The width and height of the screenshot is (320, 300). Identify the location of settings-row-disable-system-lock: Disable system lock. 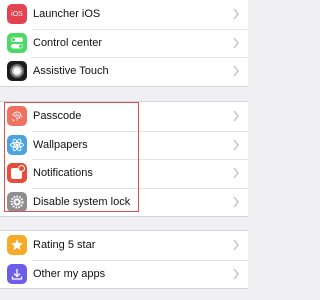
(124, 202).